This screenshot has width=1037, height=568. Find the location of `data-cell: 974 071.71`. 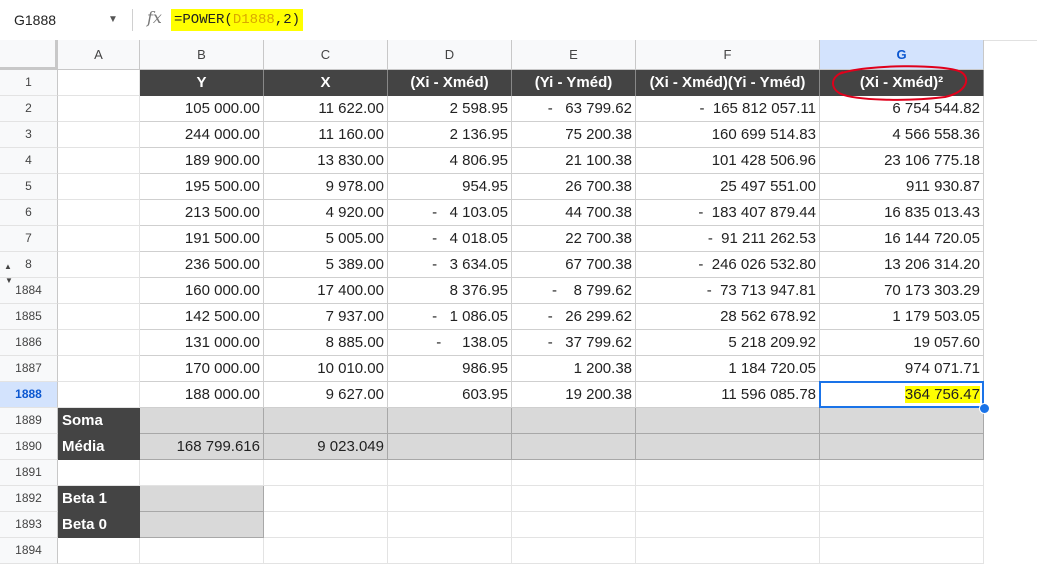

data-cell: 974 071.71 is located at coordinates (902, 369).